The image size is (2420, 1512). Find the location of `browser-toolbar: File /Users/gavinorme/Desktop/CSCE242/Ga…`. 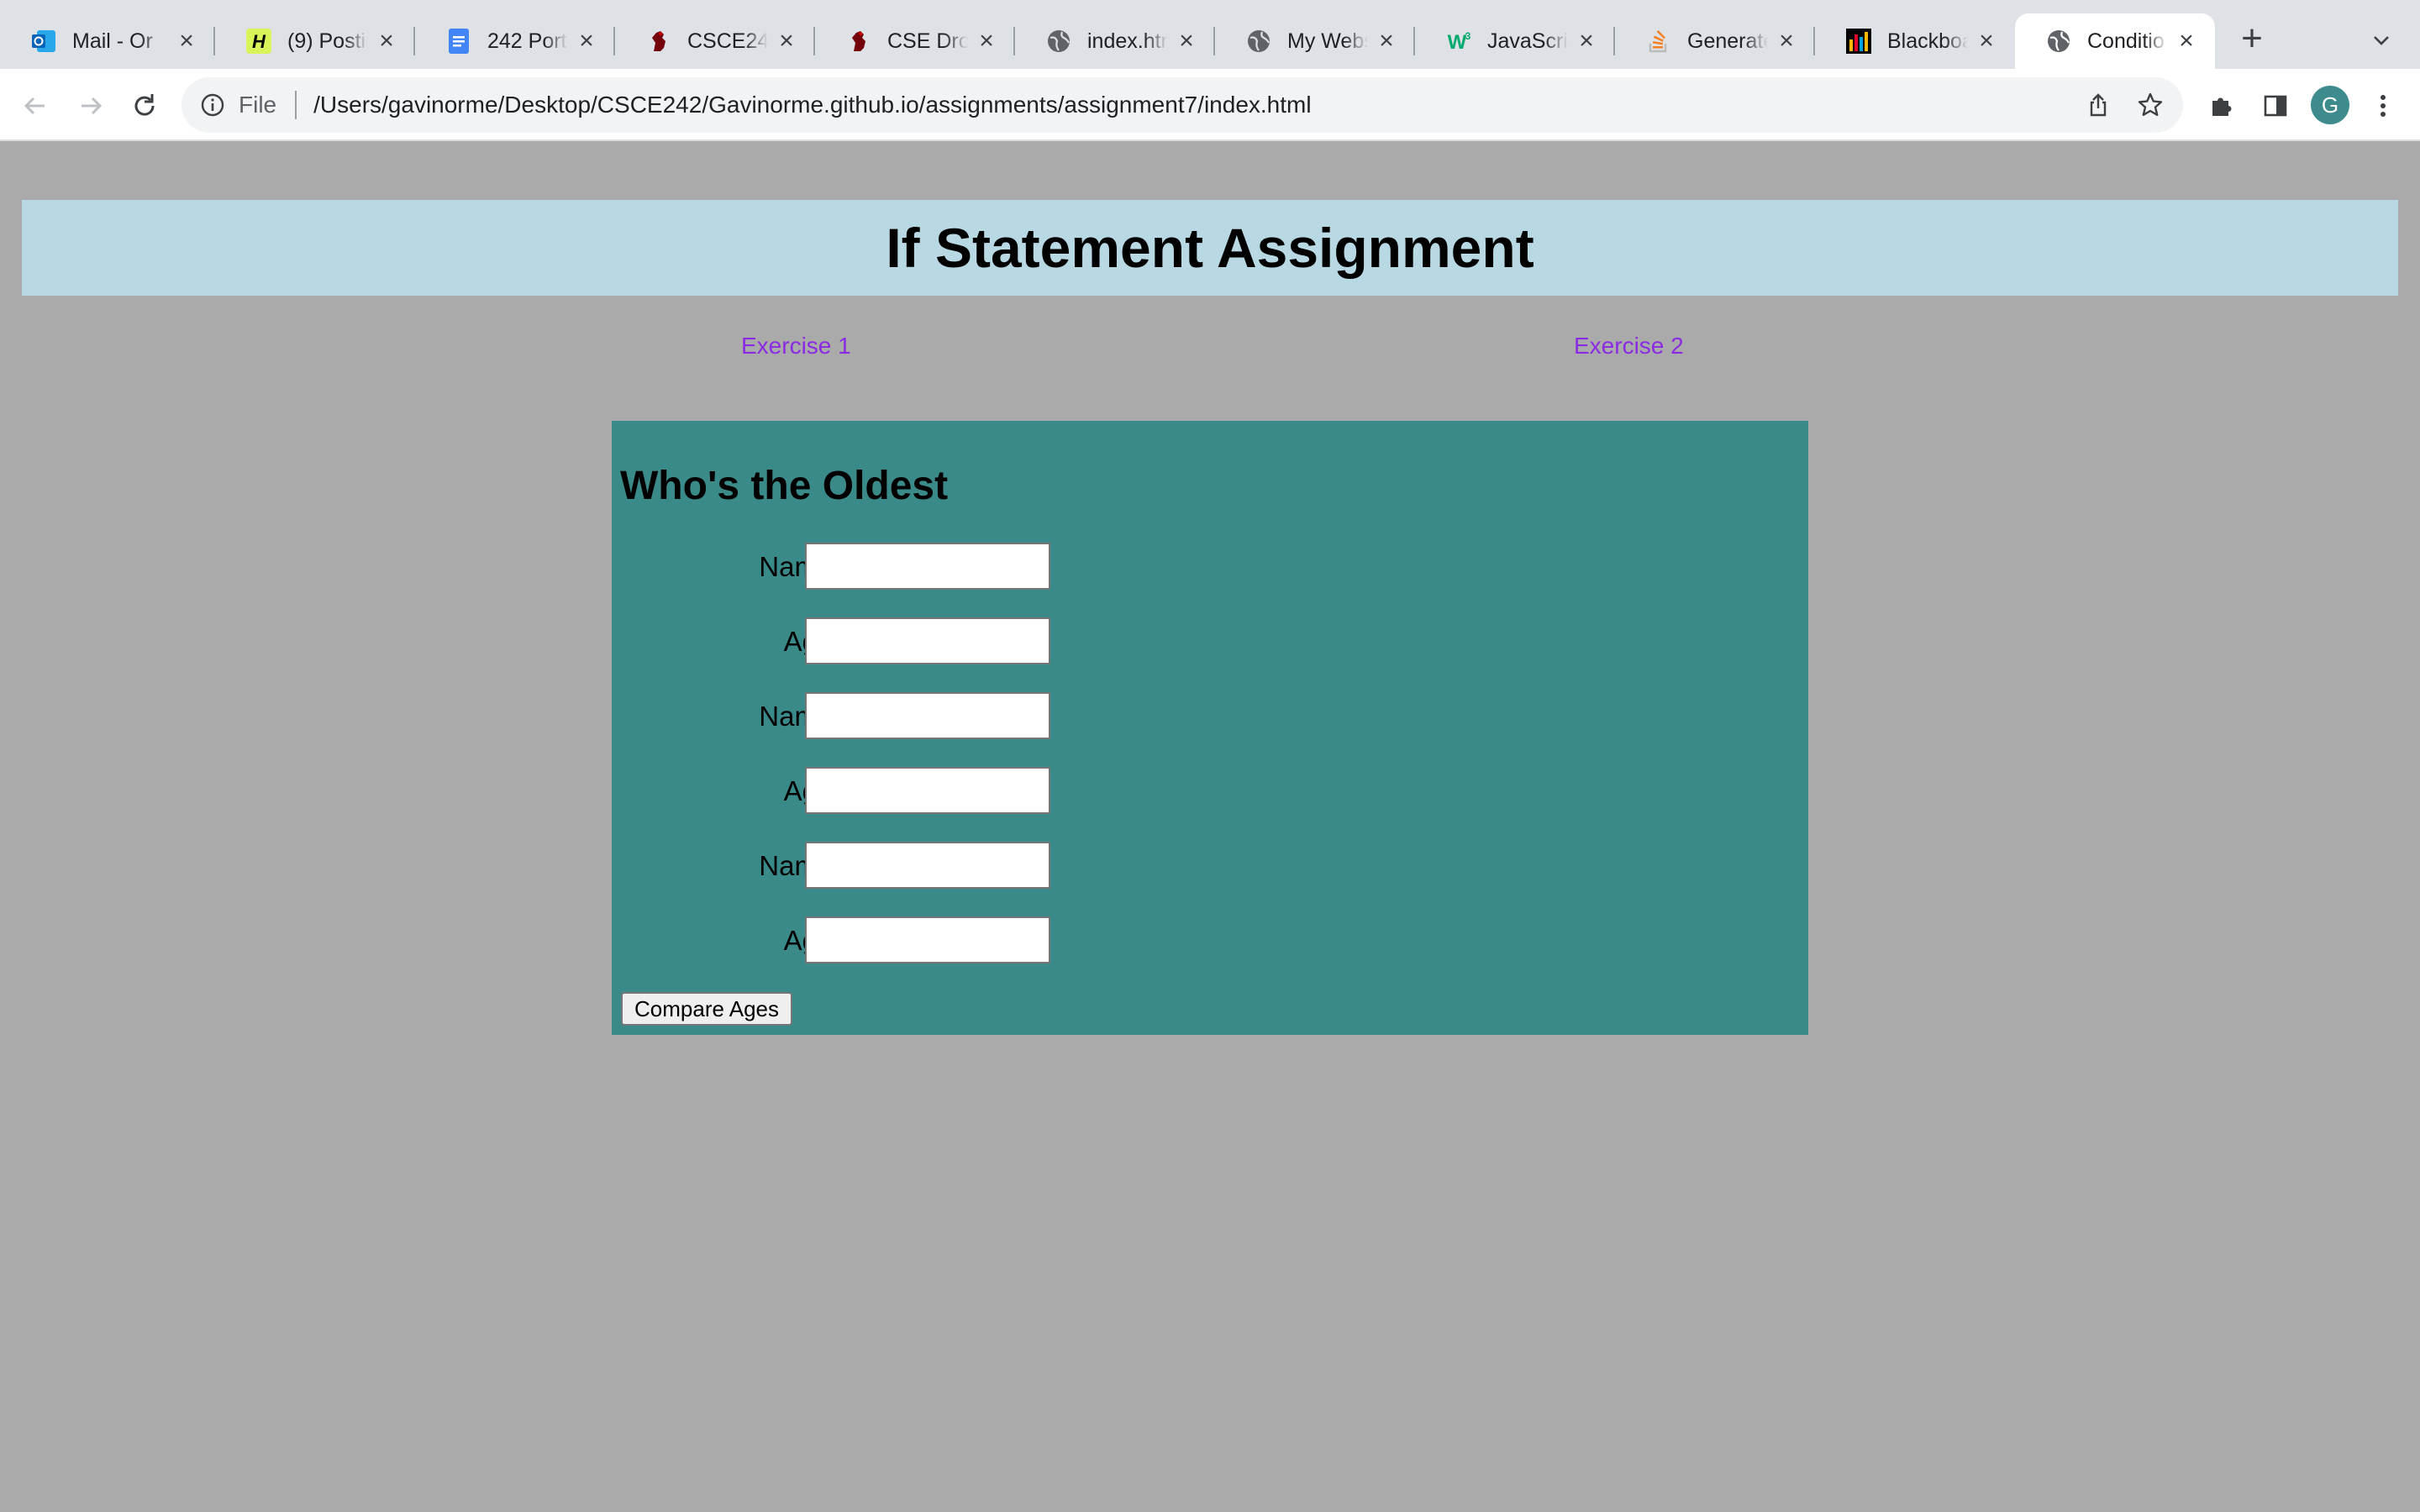

browser-toolbar: File /Users/gavinorme/Desktop/CSCE242/Ga… is located at coordinates (1210, 105).